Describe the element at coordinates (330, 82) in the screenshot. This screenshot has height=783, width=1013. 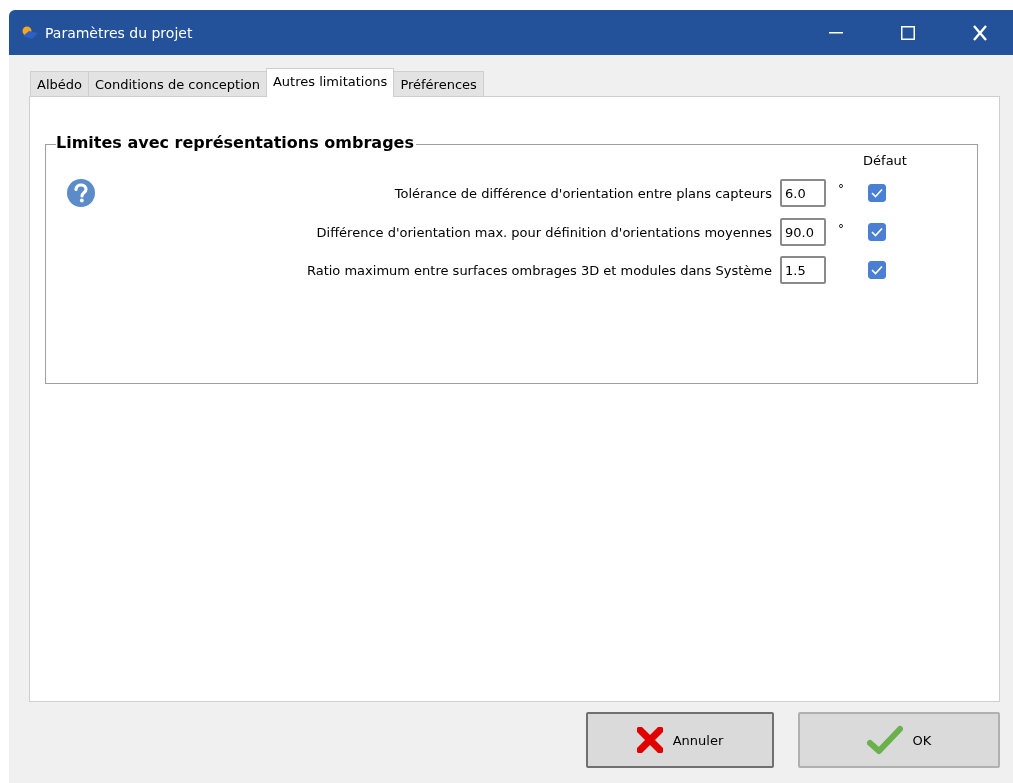
I see `tab: Autres limitations` at that location.